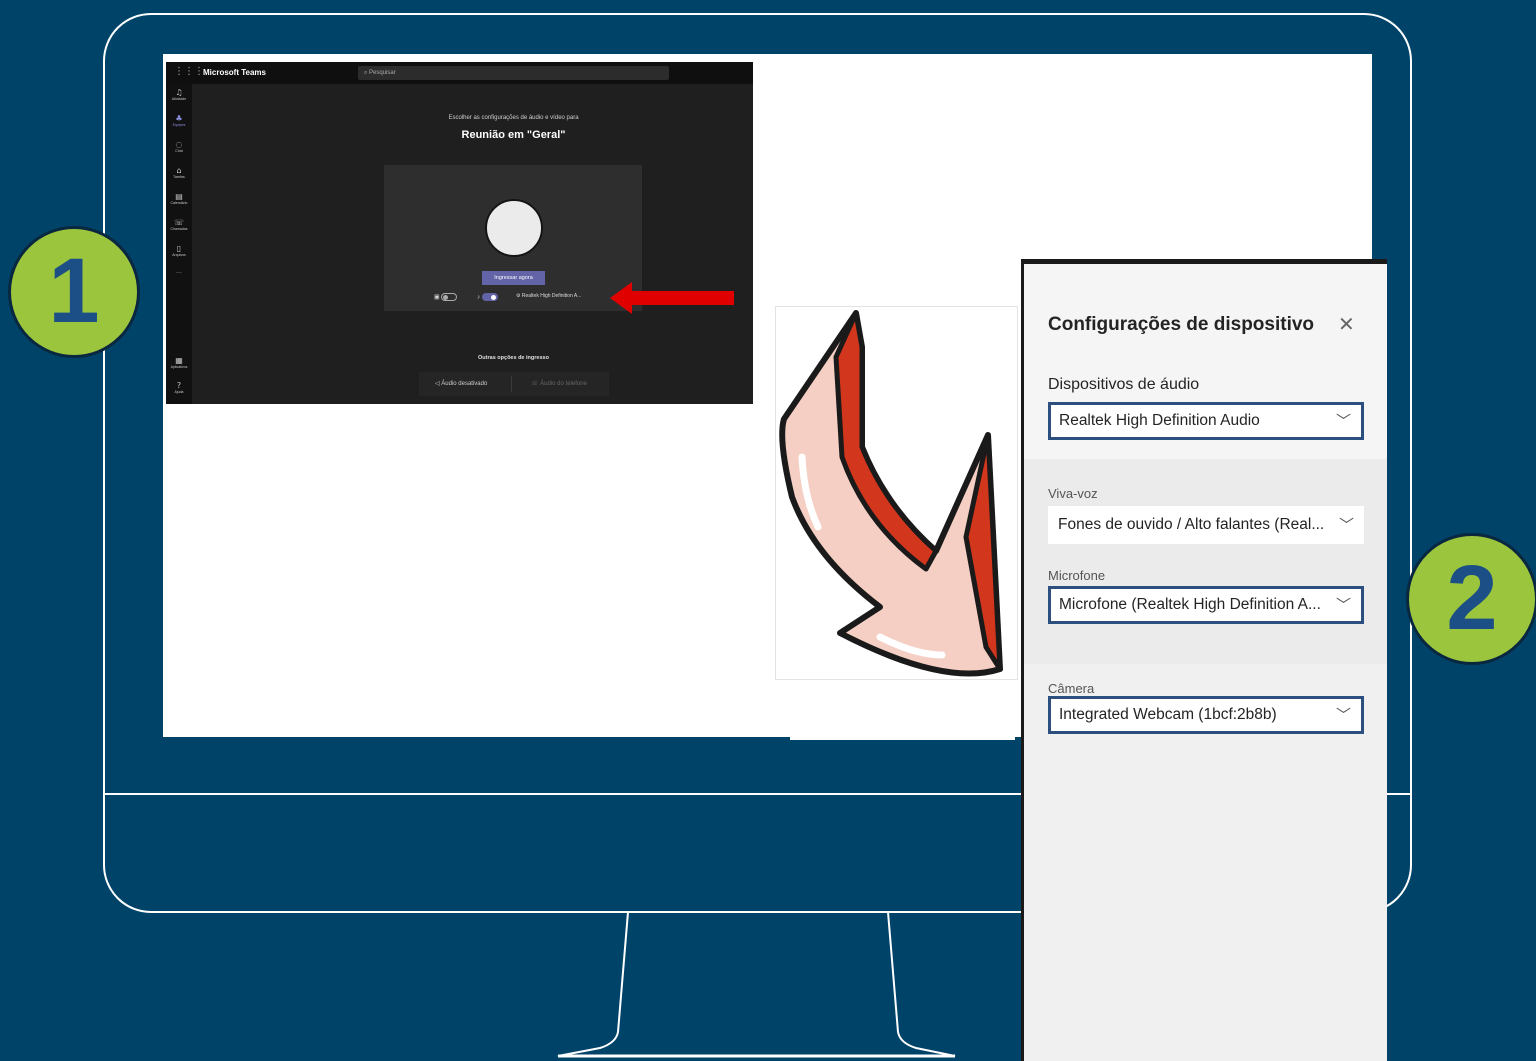 The width and height of the screenshot is (1536, 1061). What do you see at coordinates (382, 73) in the screenshot?
I see `search-placeholder: Pesquisar` at bounding box center [382, 73].